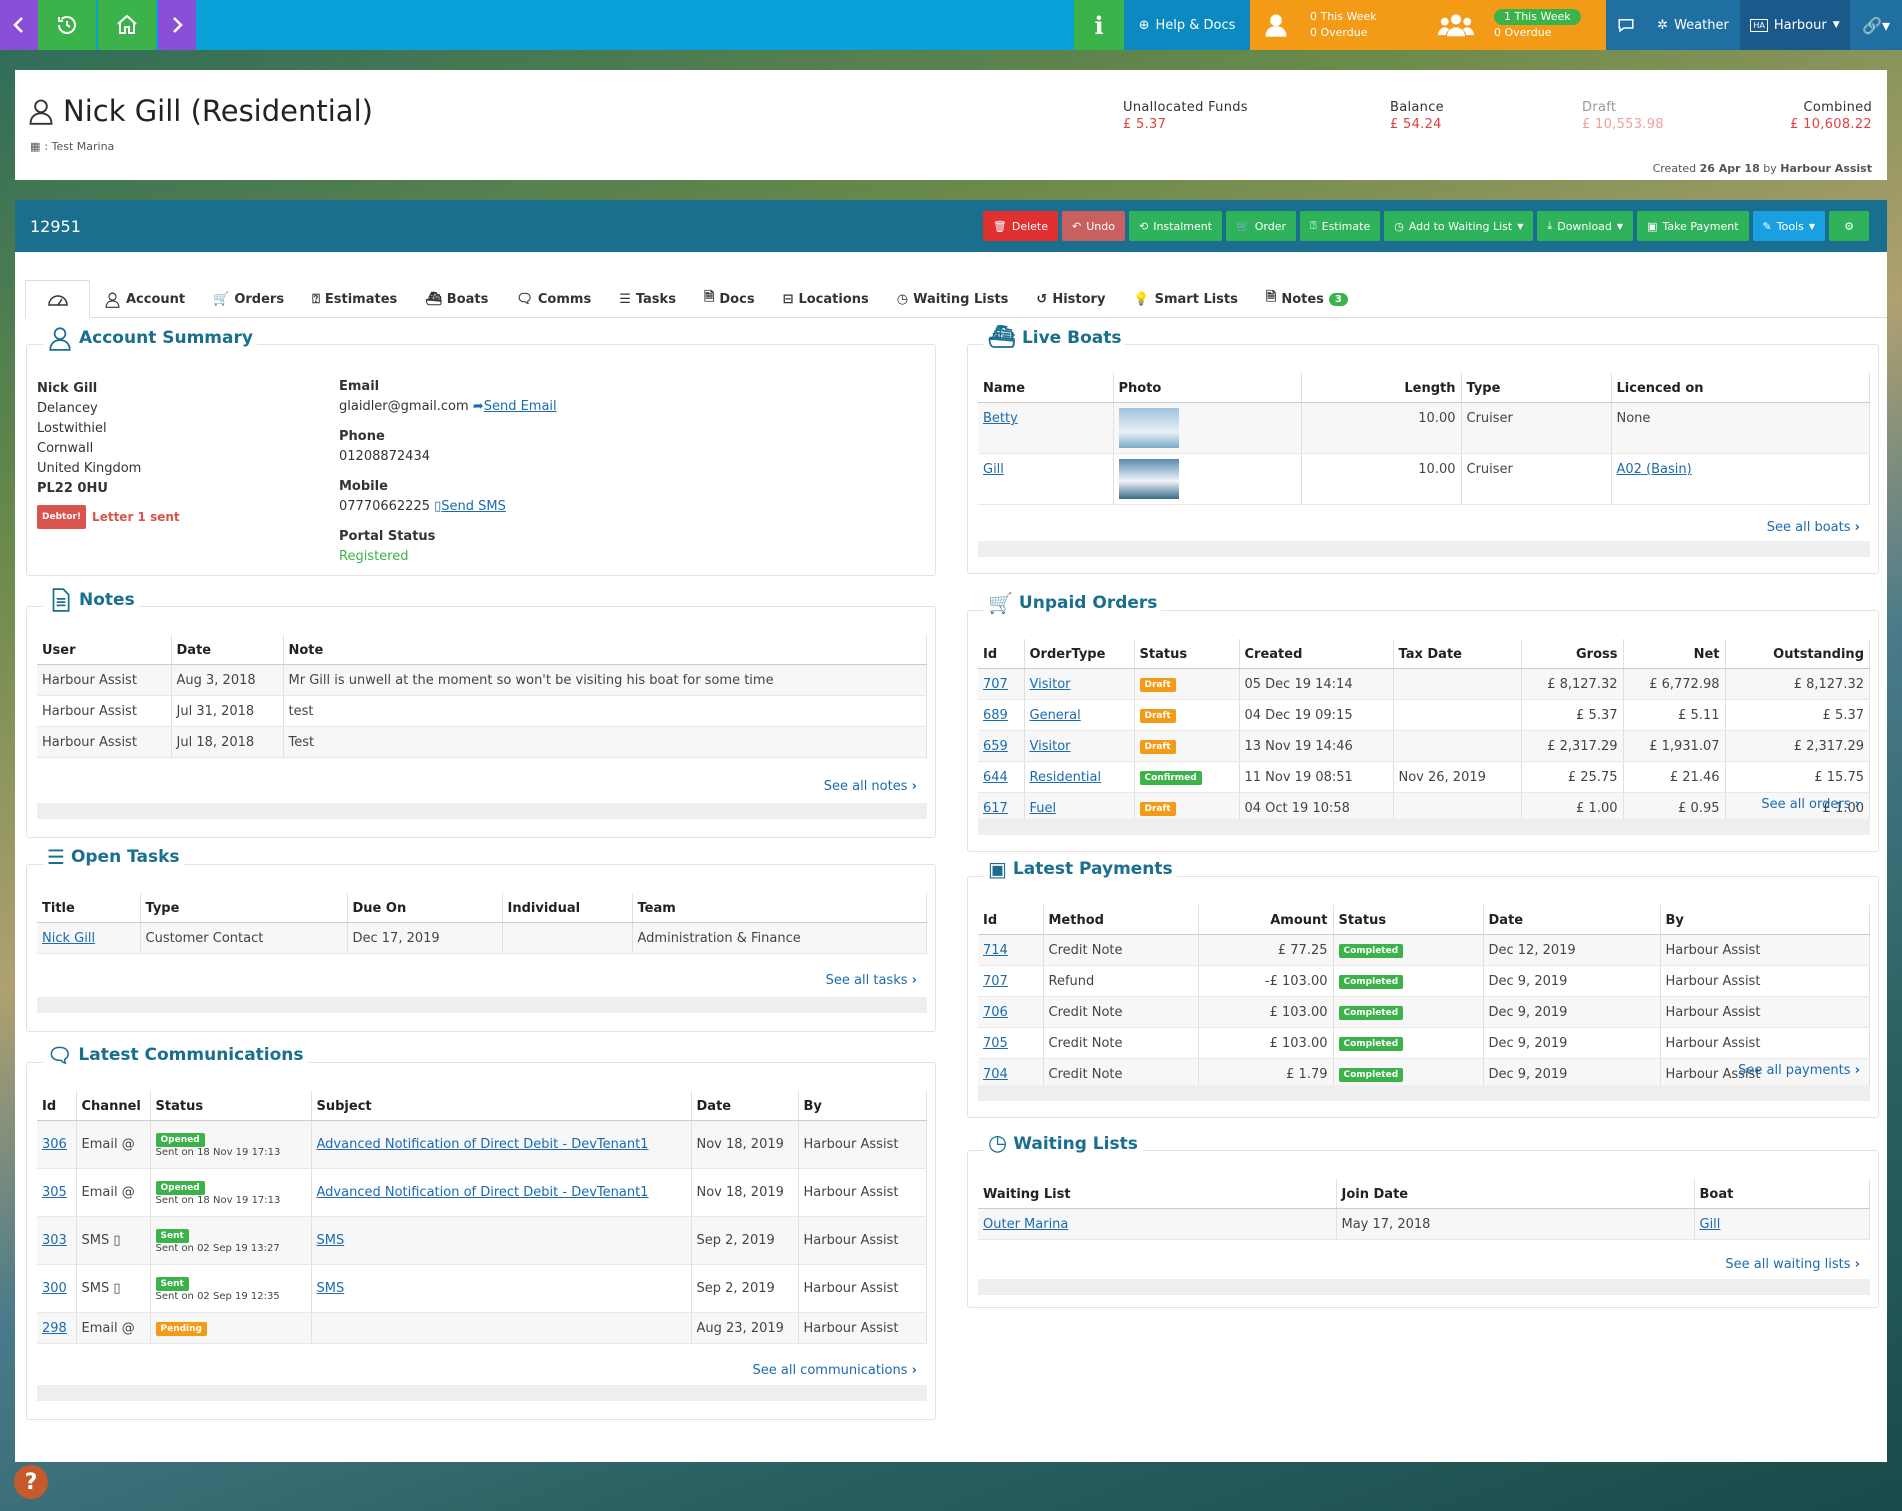 This screenshot has height=1511, width=1902. Describe the element at coordinates (647, 299) in the screenshot. I see `tab-tasks: ☰ Tasks` at that location.